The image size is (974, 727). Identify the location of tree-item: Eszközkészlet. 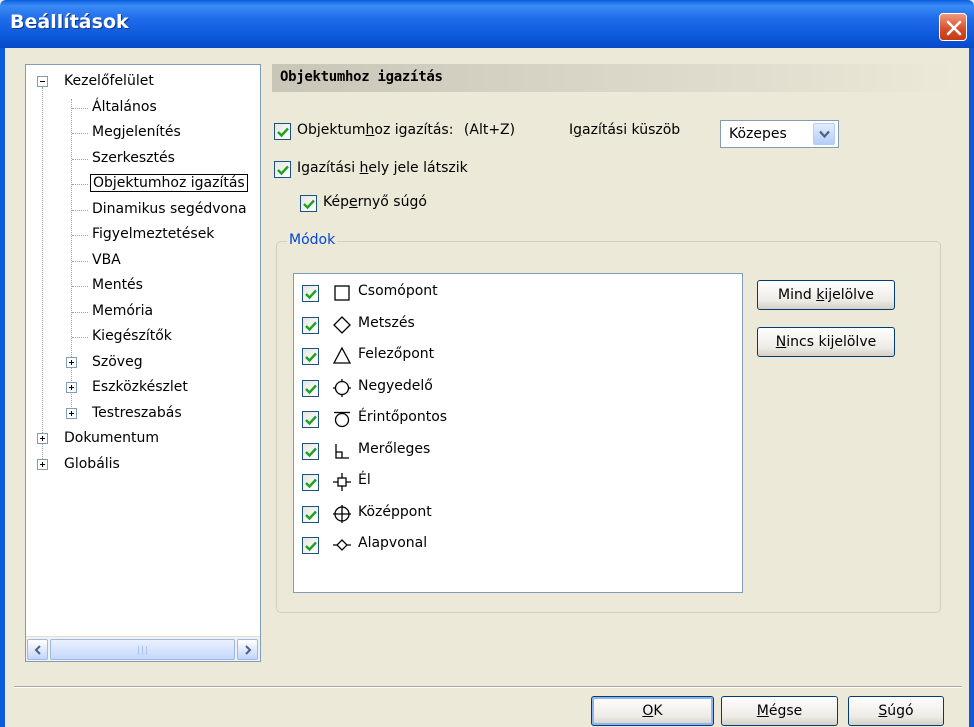
(140, 388).